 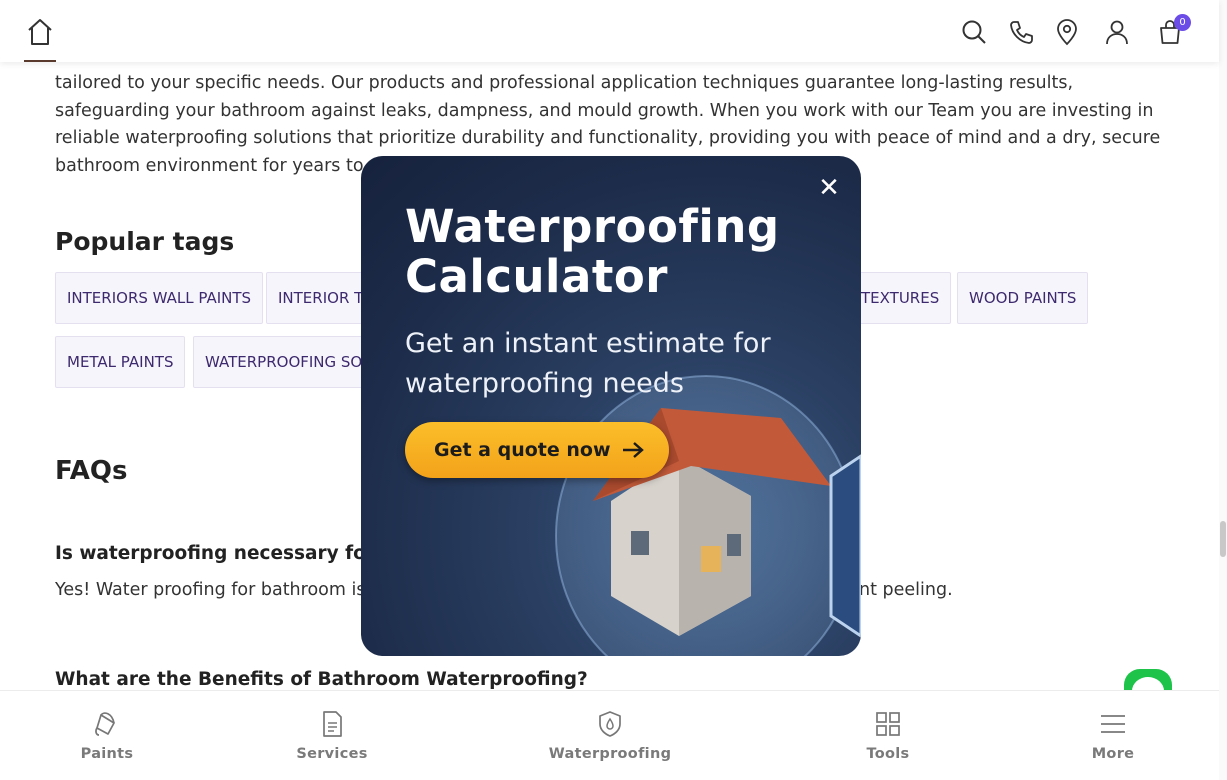 I want to click on tag-wood-paints: WOOD PAINTS, so click(x=1023, y=298).